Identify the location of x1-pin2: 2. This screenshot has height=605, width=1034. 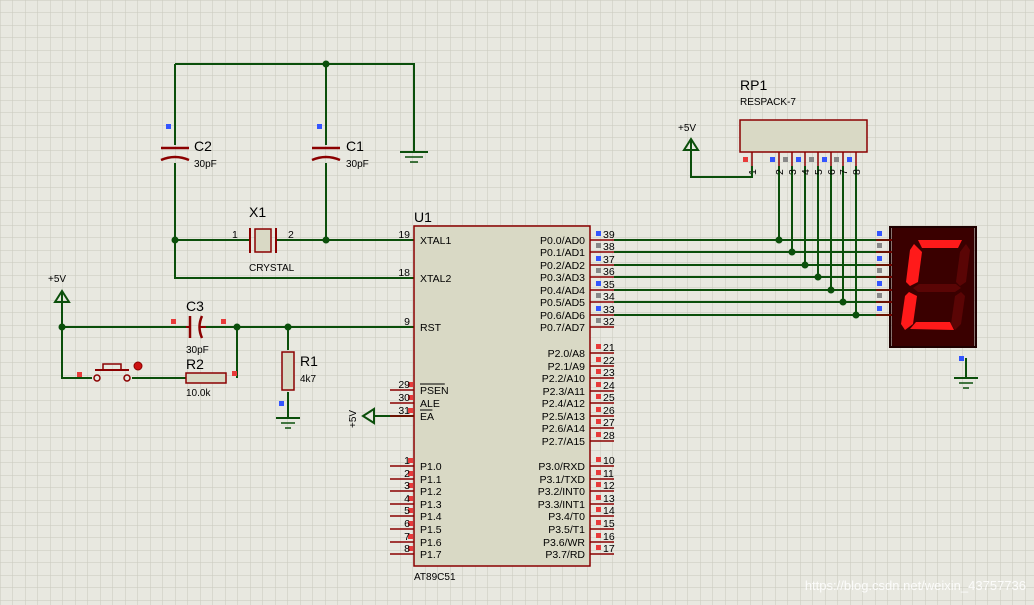
(291, 235).